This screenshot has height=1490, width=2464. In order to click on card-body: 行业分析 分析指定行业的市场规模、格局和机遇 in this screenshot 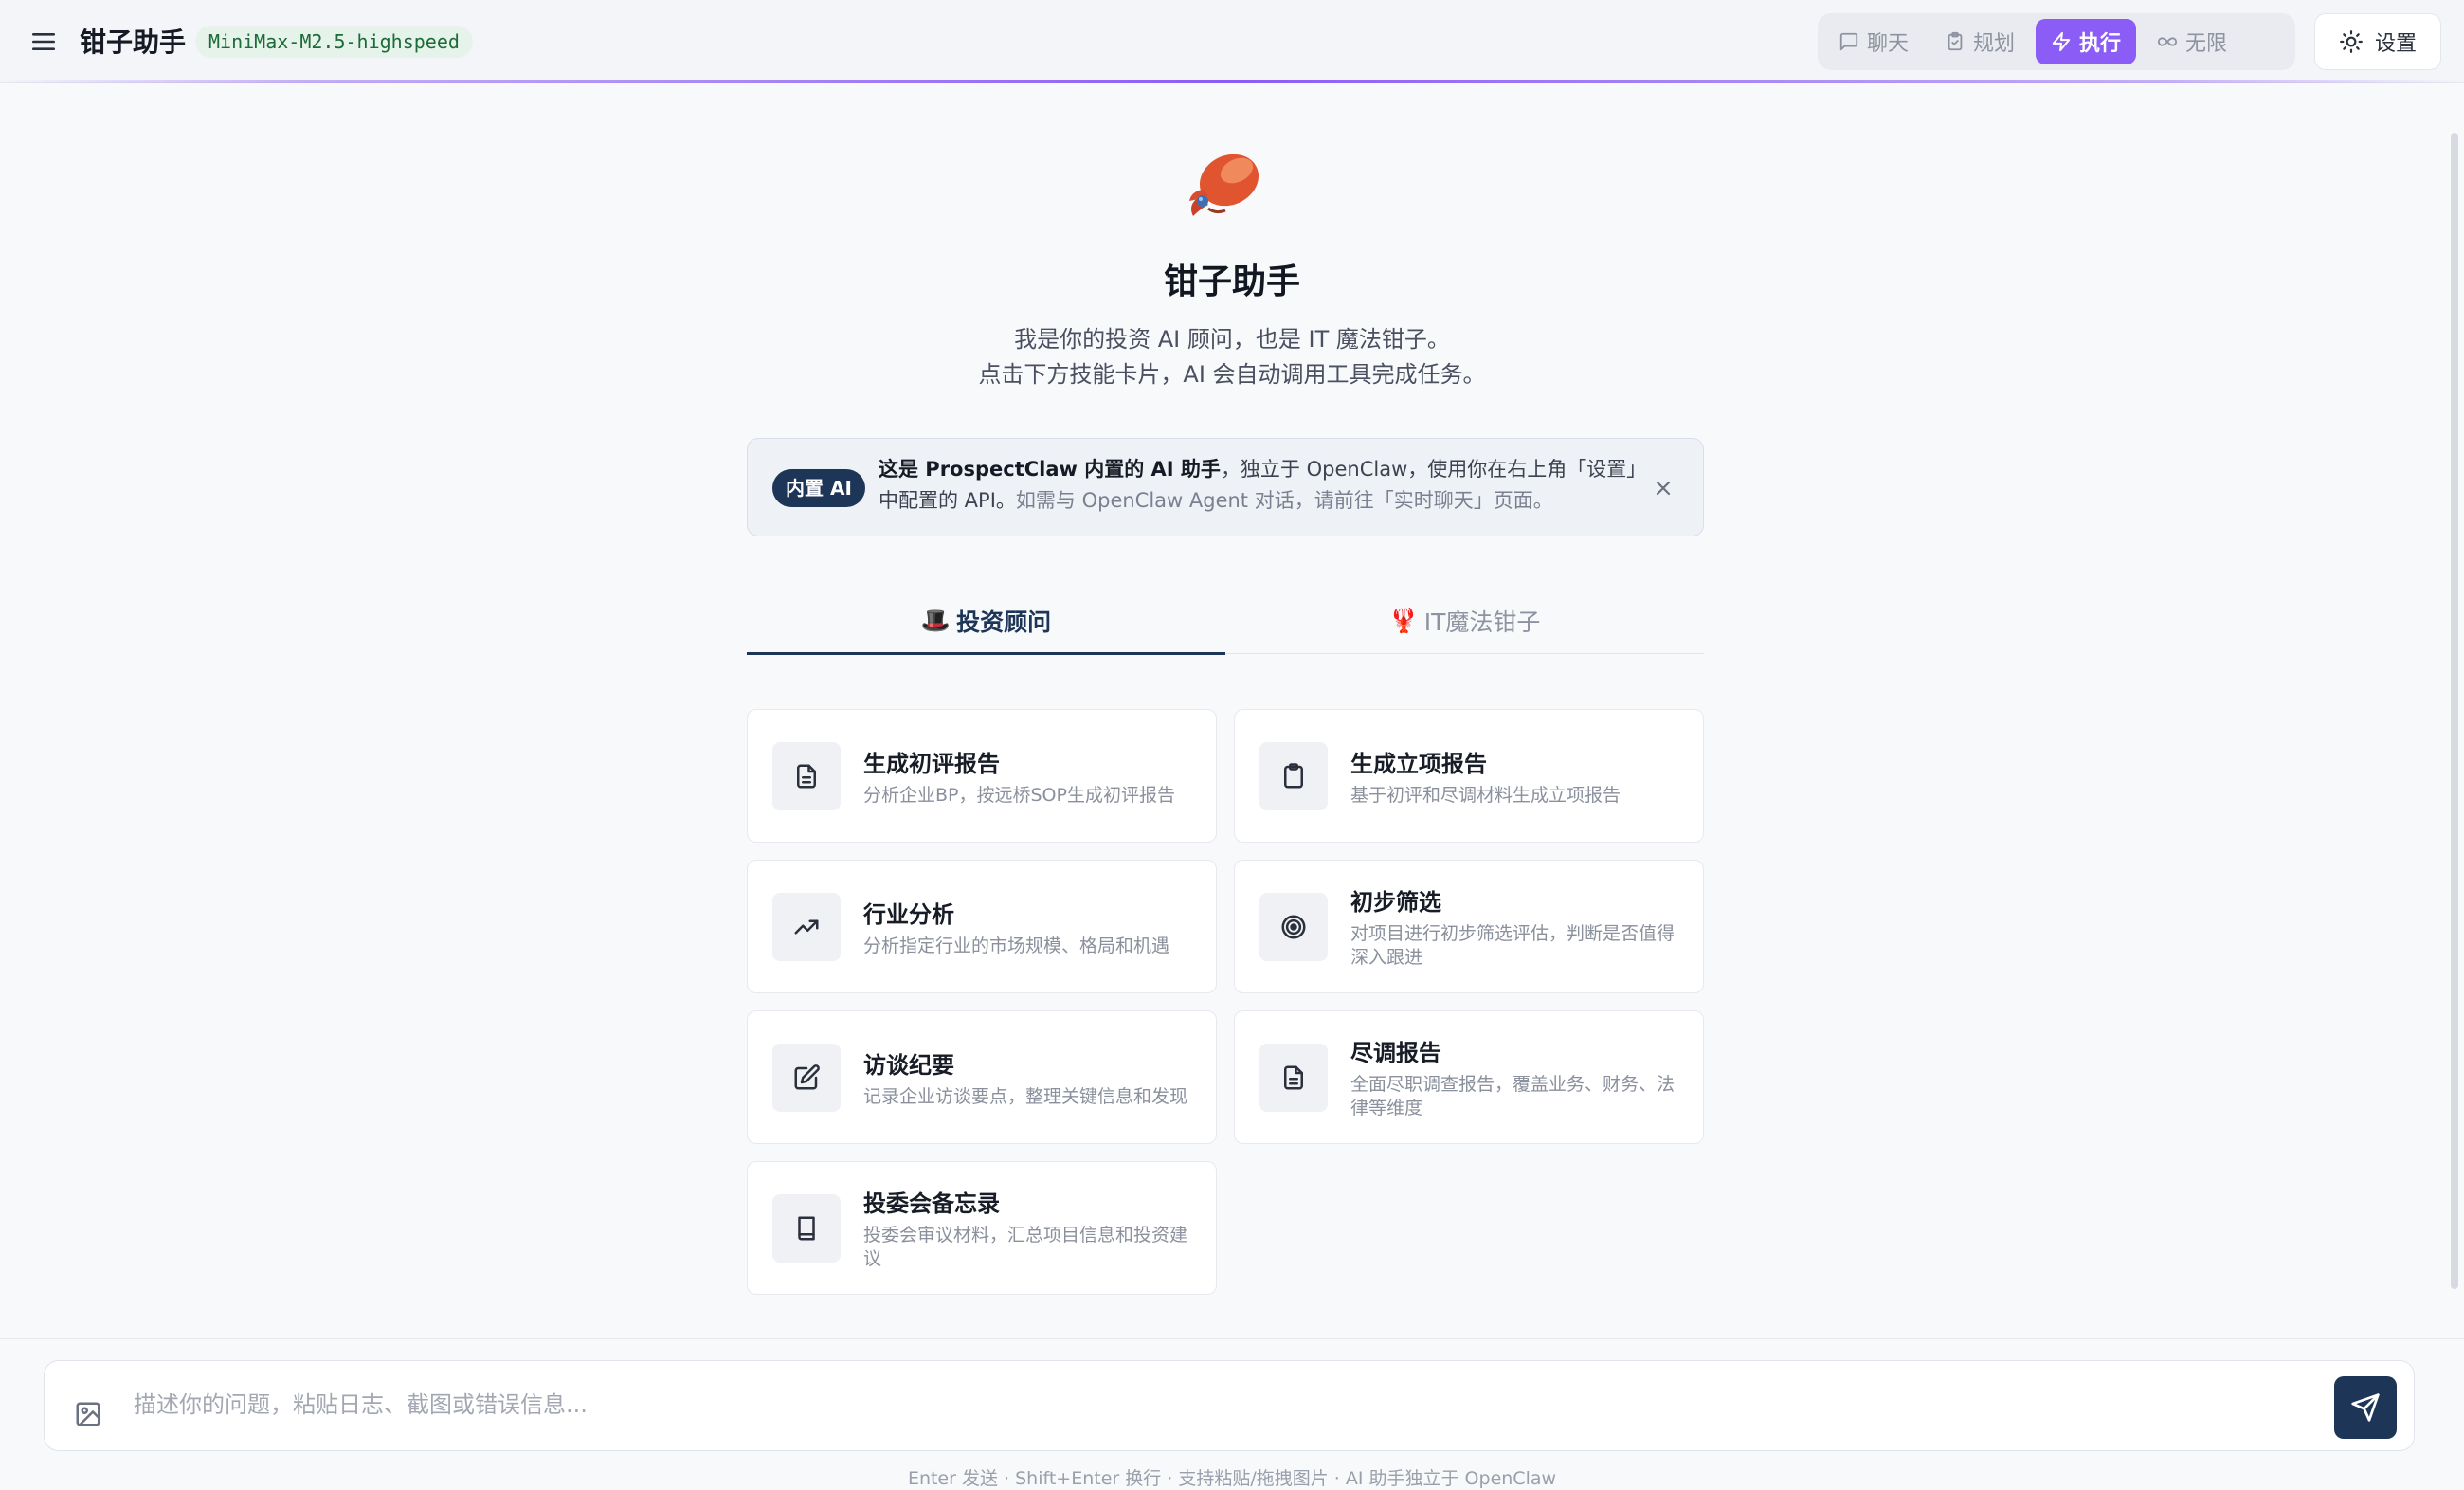, I will do `click(1027, 927)`.